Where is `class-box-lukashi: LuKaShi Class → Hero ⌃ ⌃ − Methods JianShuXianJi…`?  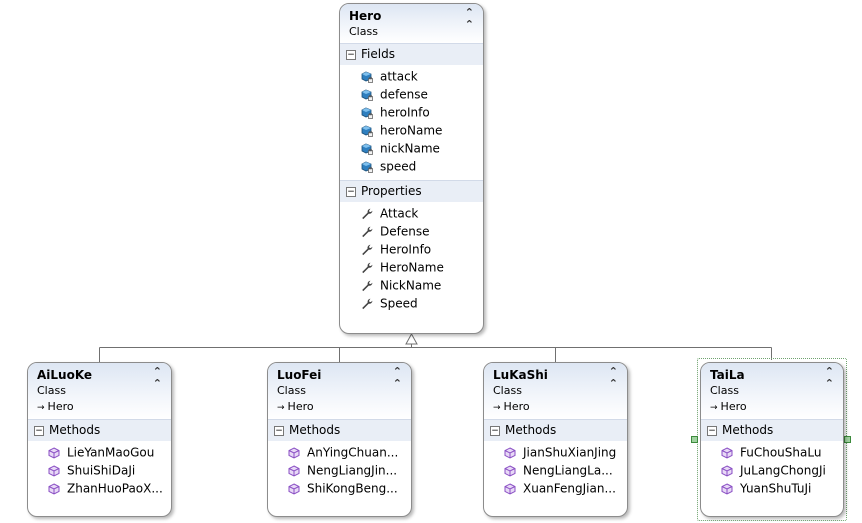
class-box-lukashi: LuKaShi Class → Hero ⌃ ⌃ − Methods JianShuXianJi… is located at coordinates (555, 439).